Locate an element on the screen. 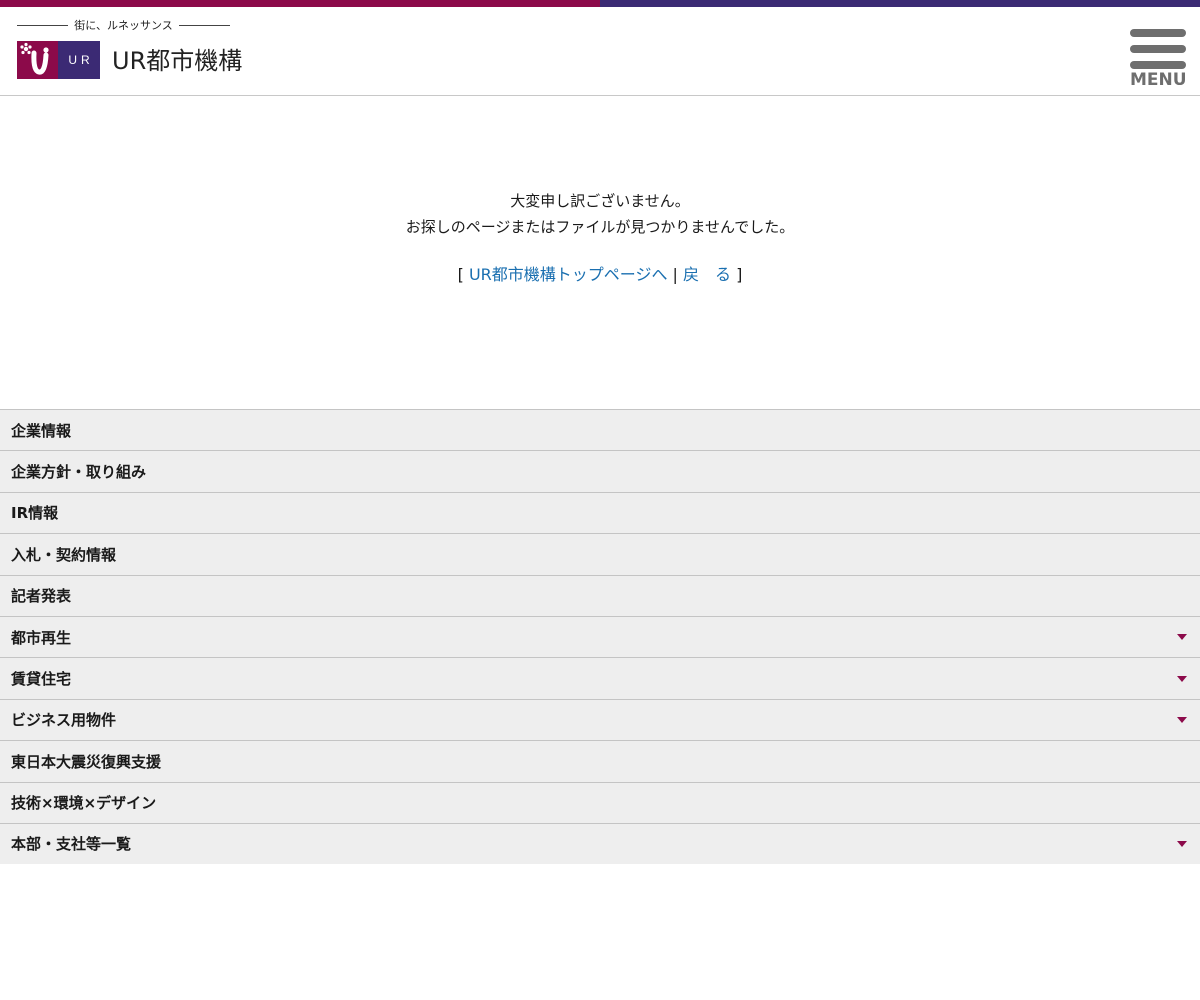 The width and height of the screenshot is (1200, 1000). tagline-rule-left is located at coordinates (43, 25).